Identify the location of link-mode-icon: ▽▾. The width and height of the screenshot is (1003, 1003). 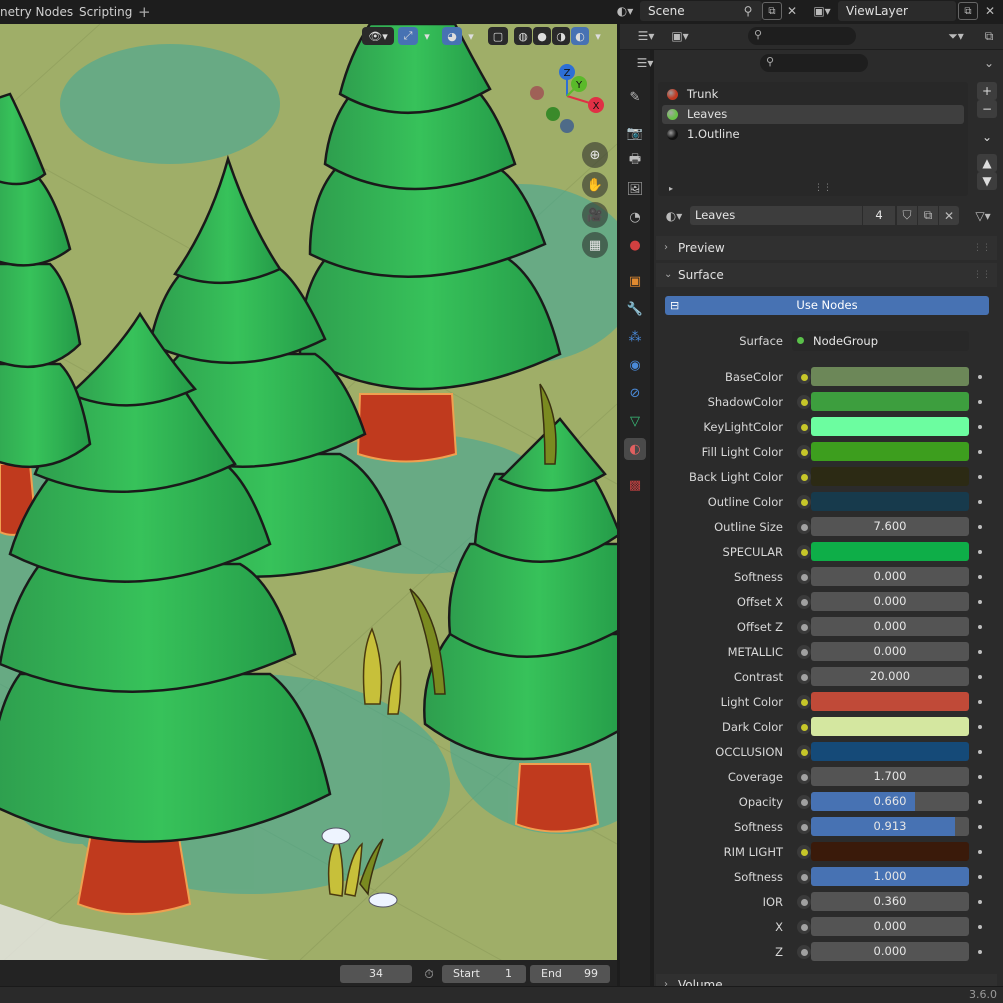
(983, 215).